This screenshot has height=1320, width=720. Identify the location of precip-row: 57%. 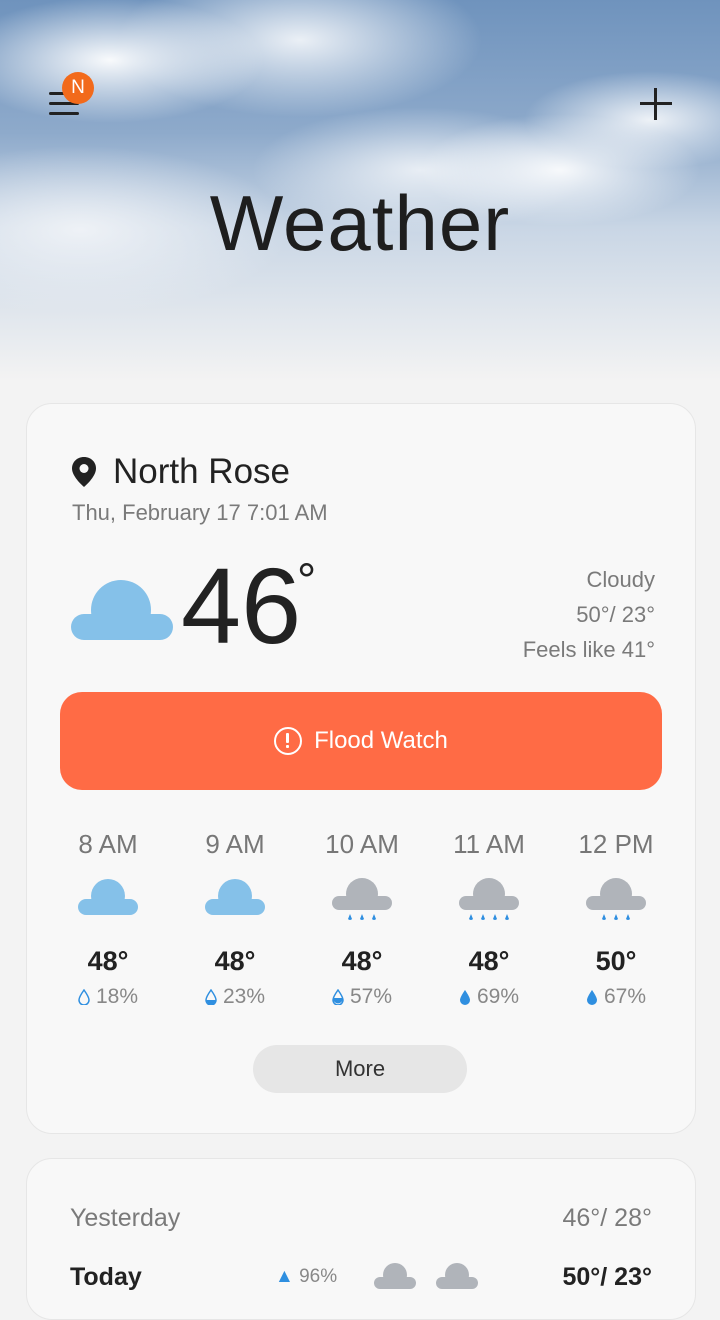
(362, 997).